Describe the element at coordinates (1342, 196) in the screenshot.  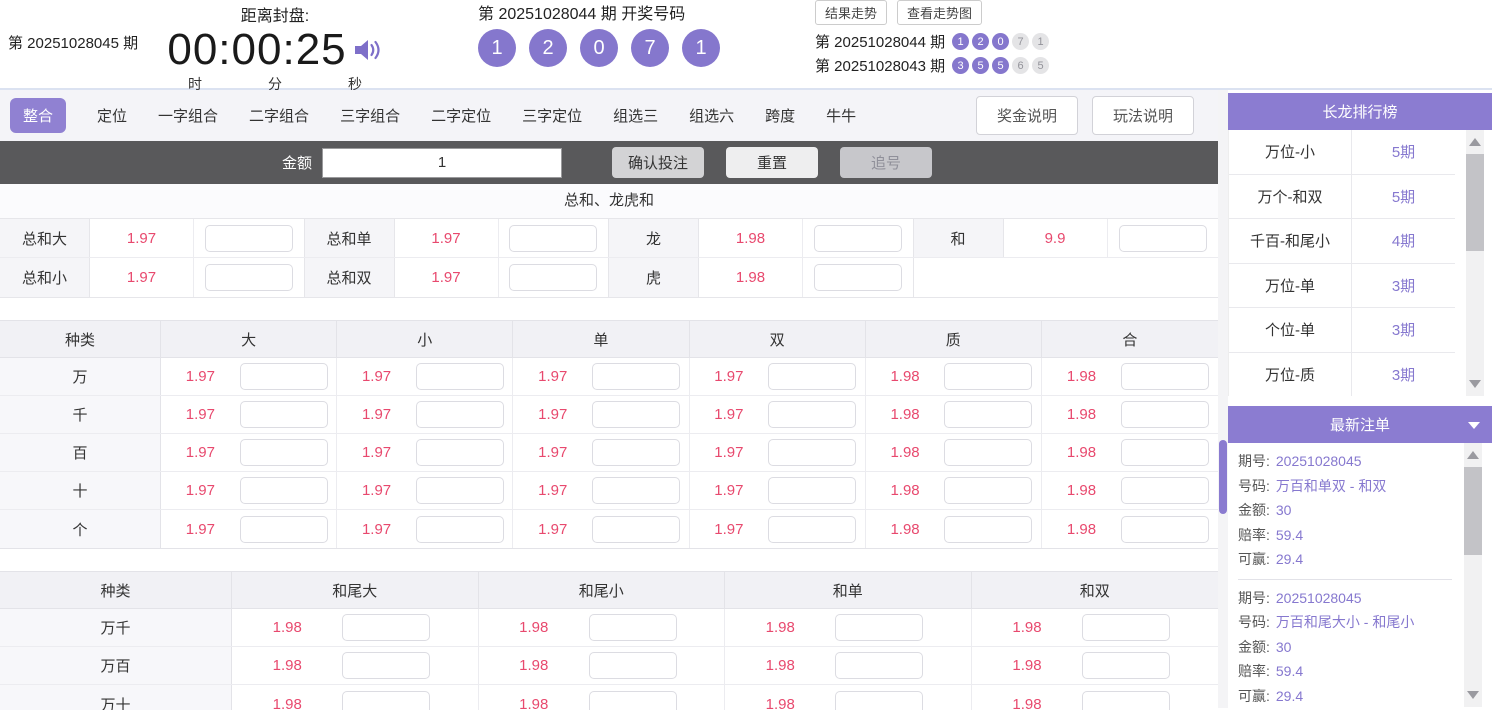
I see `dragon-rank-row: 万个-和双 5期` at that location.